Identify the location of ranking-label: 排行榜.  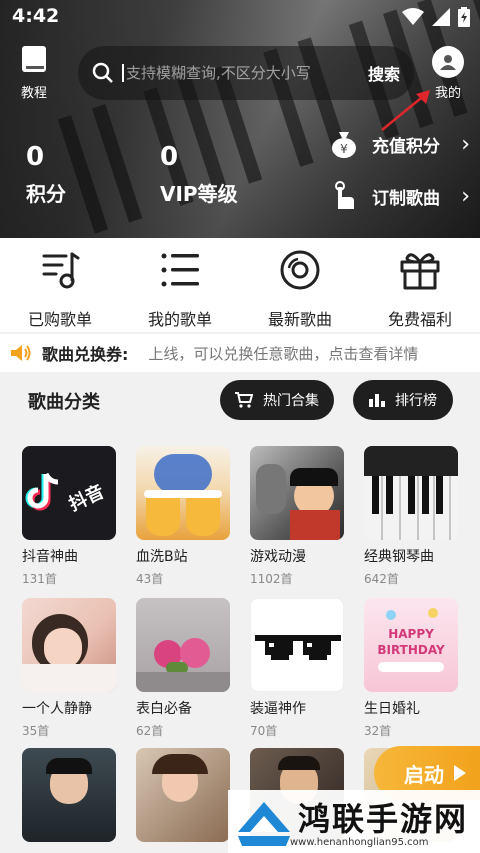
(416, 401).